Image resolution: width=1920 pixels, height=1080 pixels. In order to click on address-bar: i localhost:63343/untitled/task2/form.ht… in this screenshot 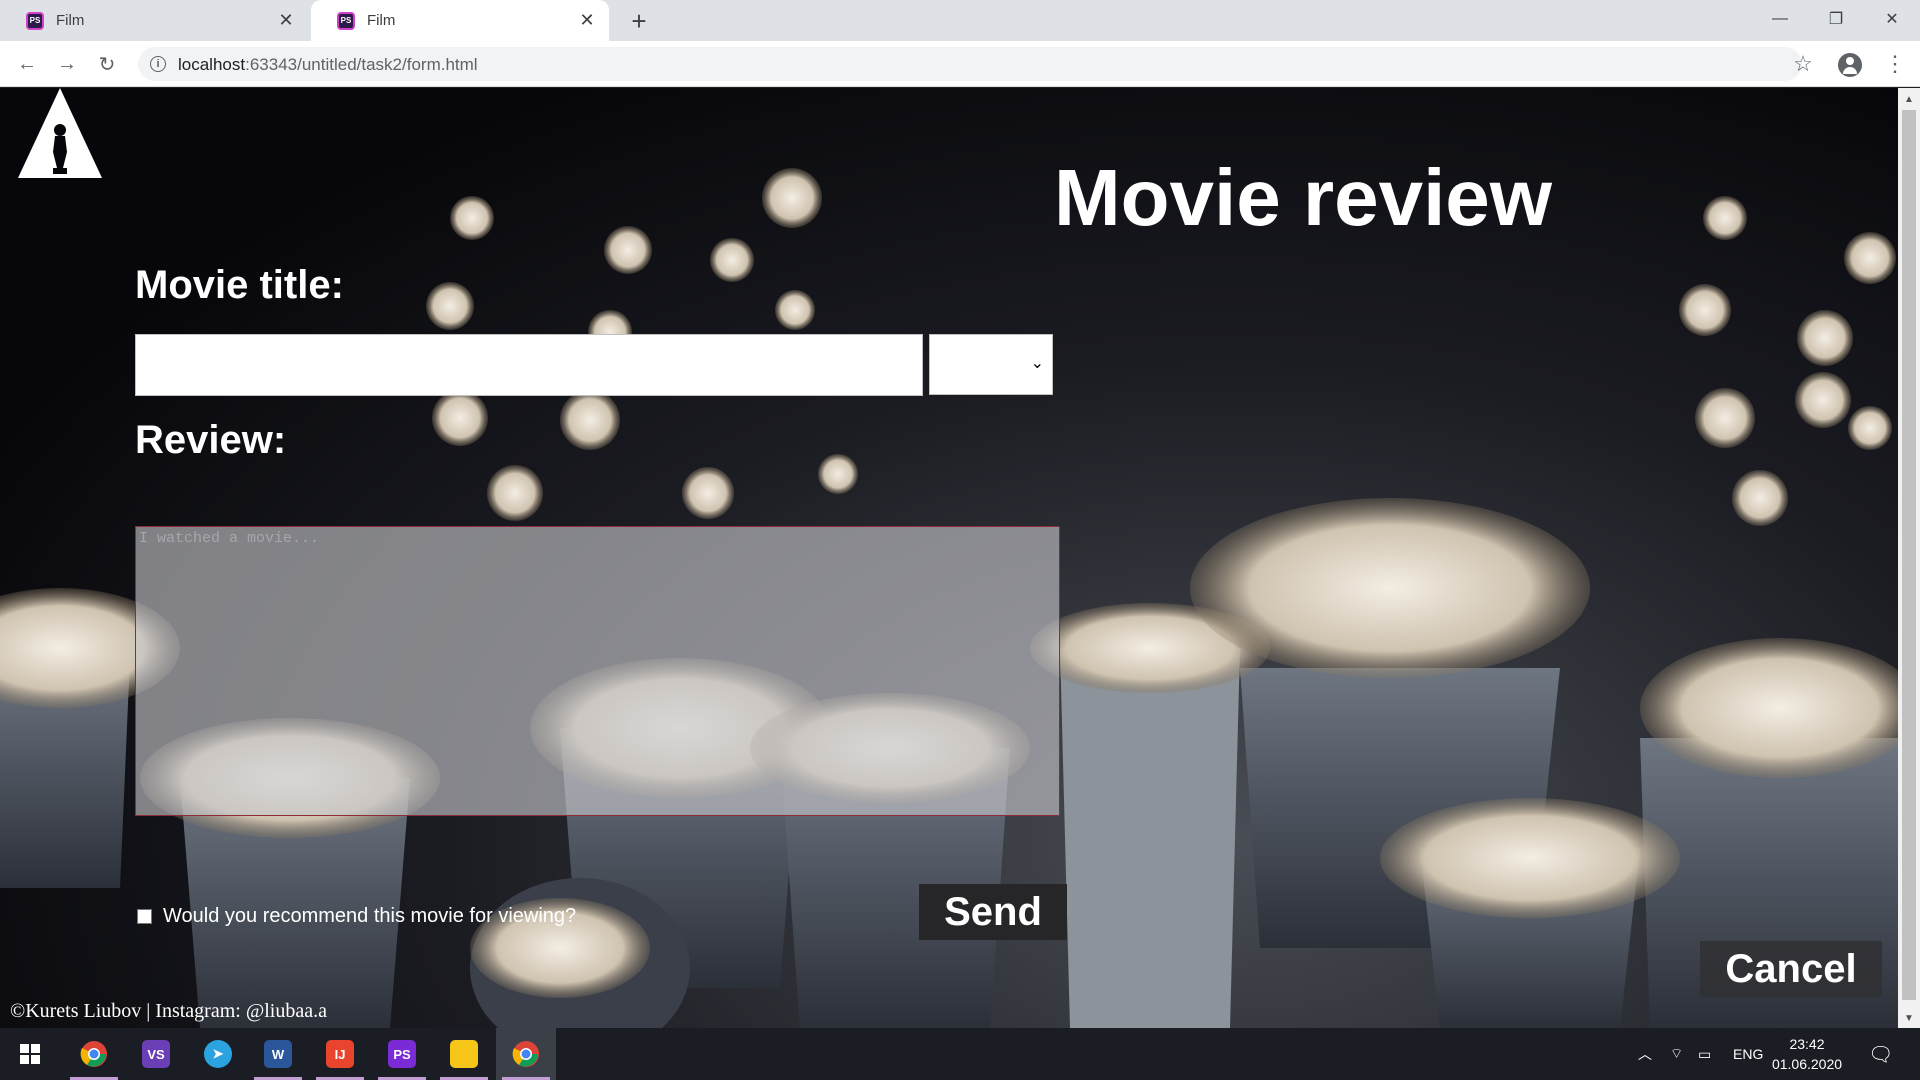, I will do `click(970, 64)`.